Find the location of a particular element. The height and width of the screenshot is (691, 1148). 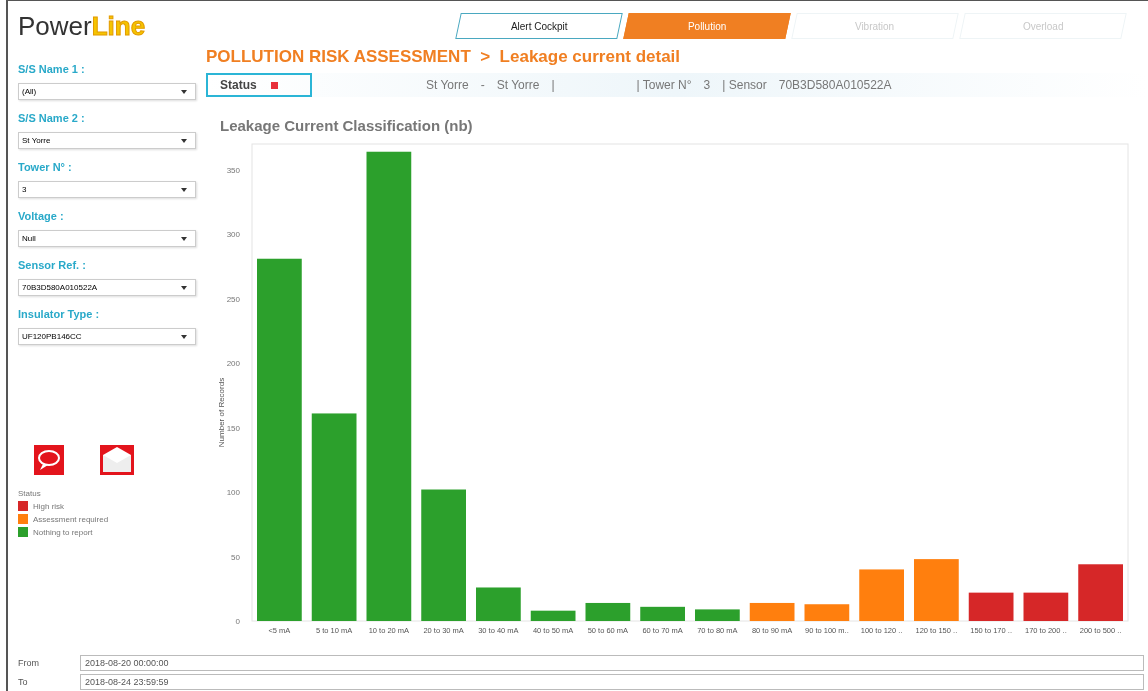

y-tick-label: 0 is located at coordinates (237, 621).